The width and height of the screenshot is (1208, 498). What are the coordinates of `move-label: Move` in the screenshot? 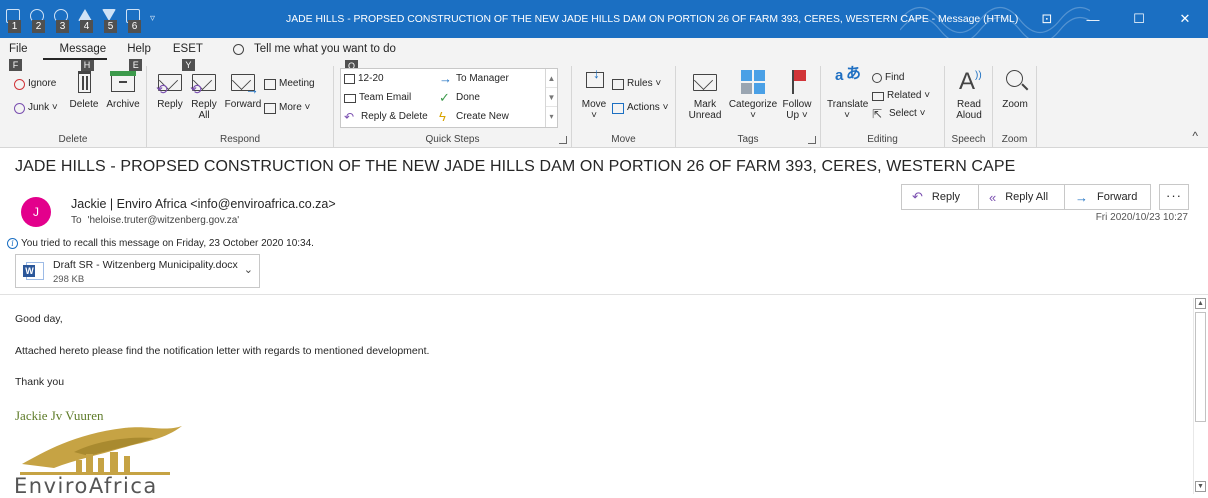 It's located at (594, 104).